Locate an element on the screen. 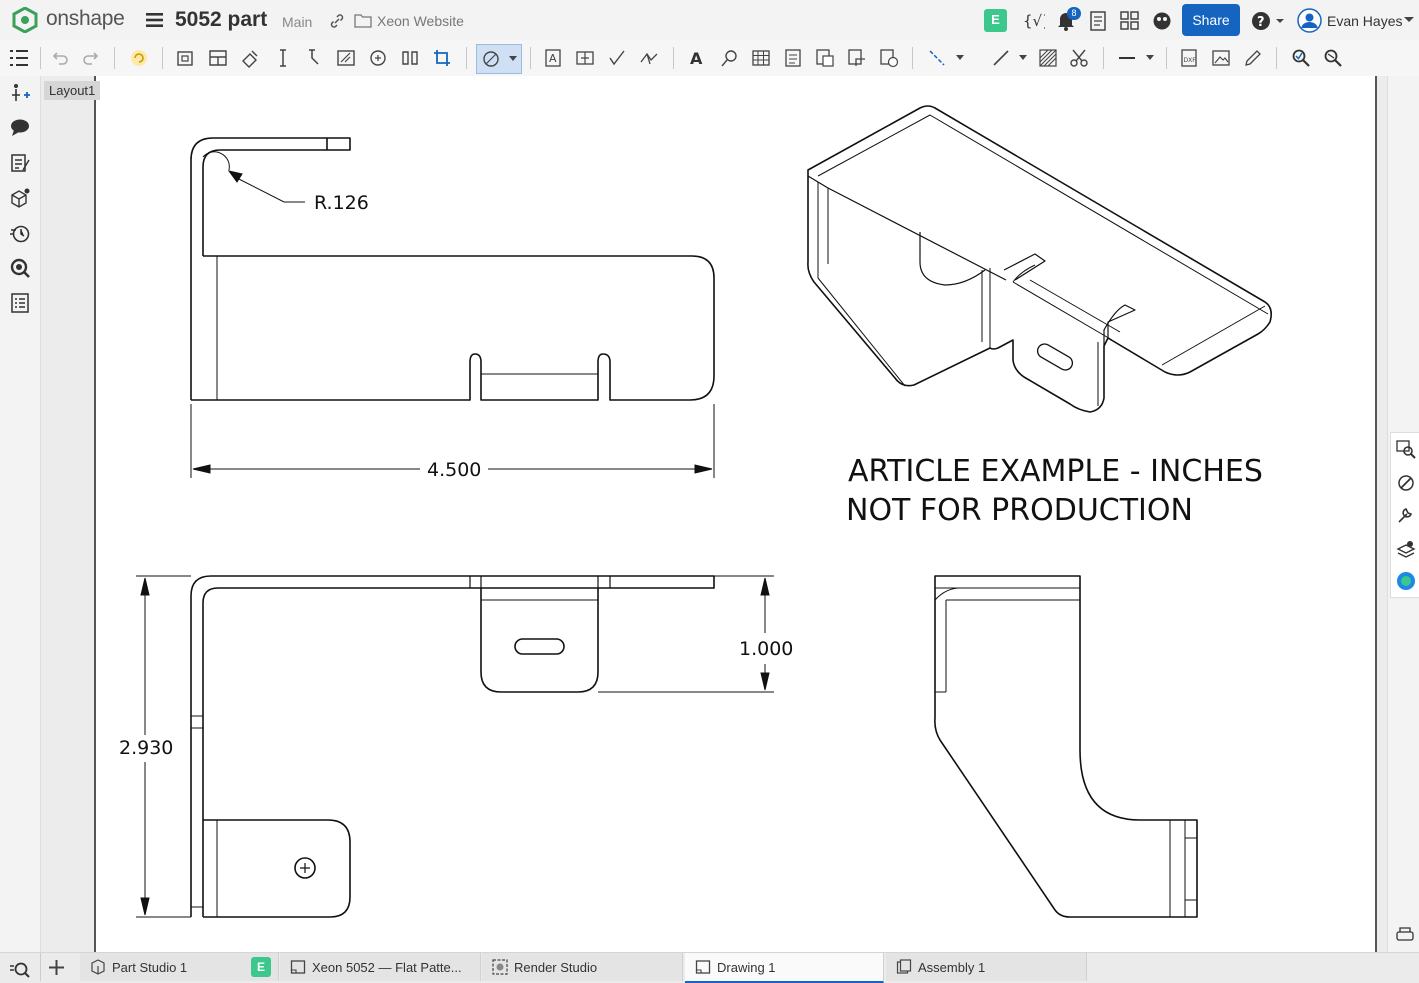  sketch-circle-icon is located at coordinates (491, 59).